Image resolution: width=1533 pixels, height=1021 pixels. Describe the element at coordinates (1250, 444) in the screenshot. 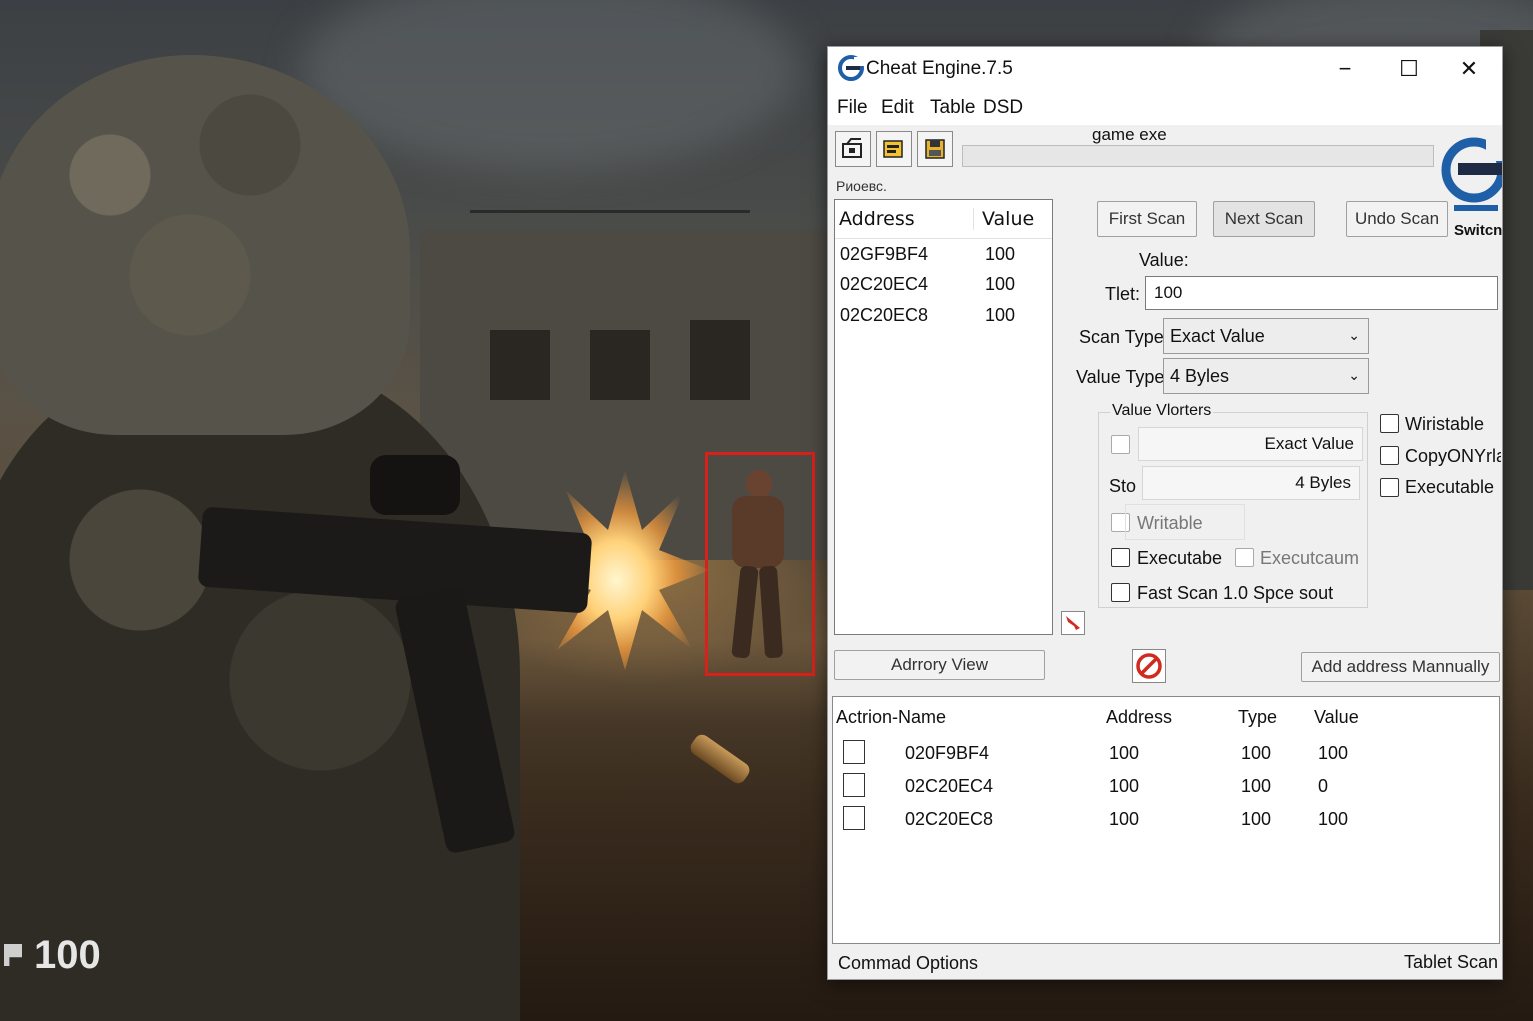

I see `exact-value-field: Exact Value` at that location.